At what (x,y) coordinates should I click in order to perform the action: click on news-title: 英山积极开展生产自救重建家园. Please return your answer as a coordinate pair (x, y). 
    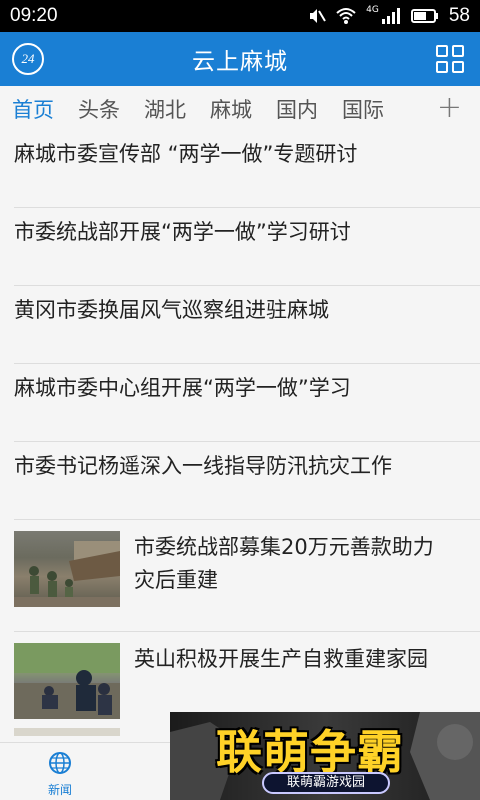
    Looking at the image, I should click on (281, 659).